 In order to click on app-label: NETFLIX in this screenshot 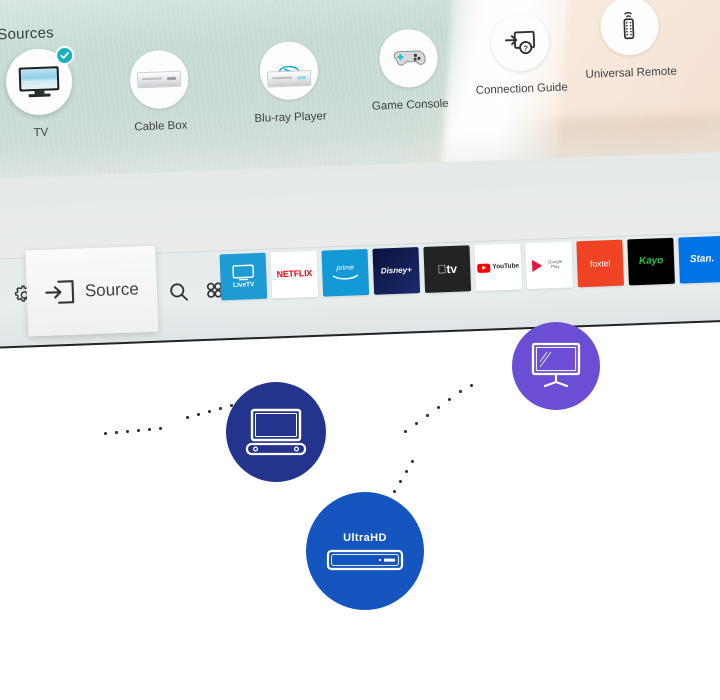, I will do `click(294, 274)`.